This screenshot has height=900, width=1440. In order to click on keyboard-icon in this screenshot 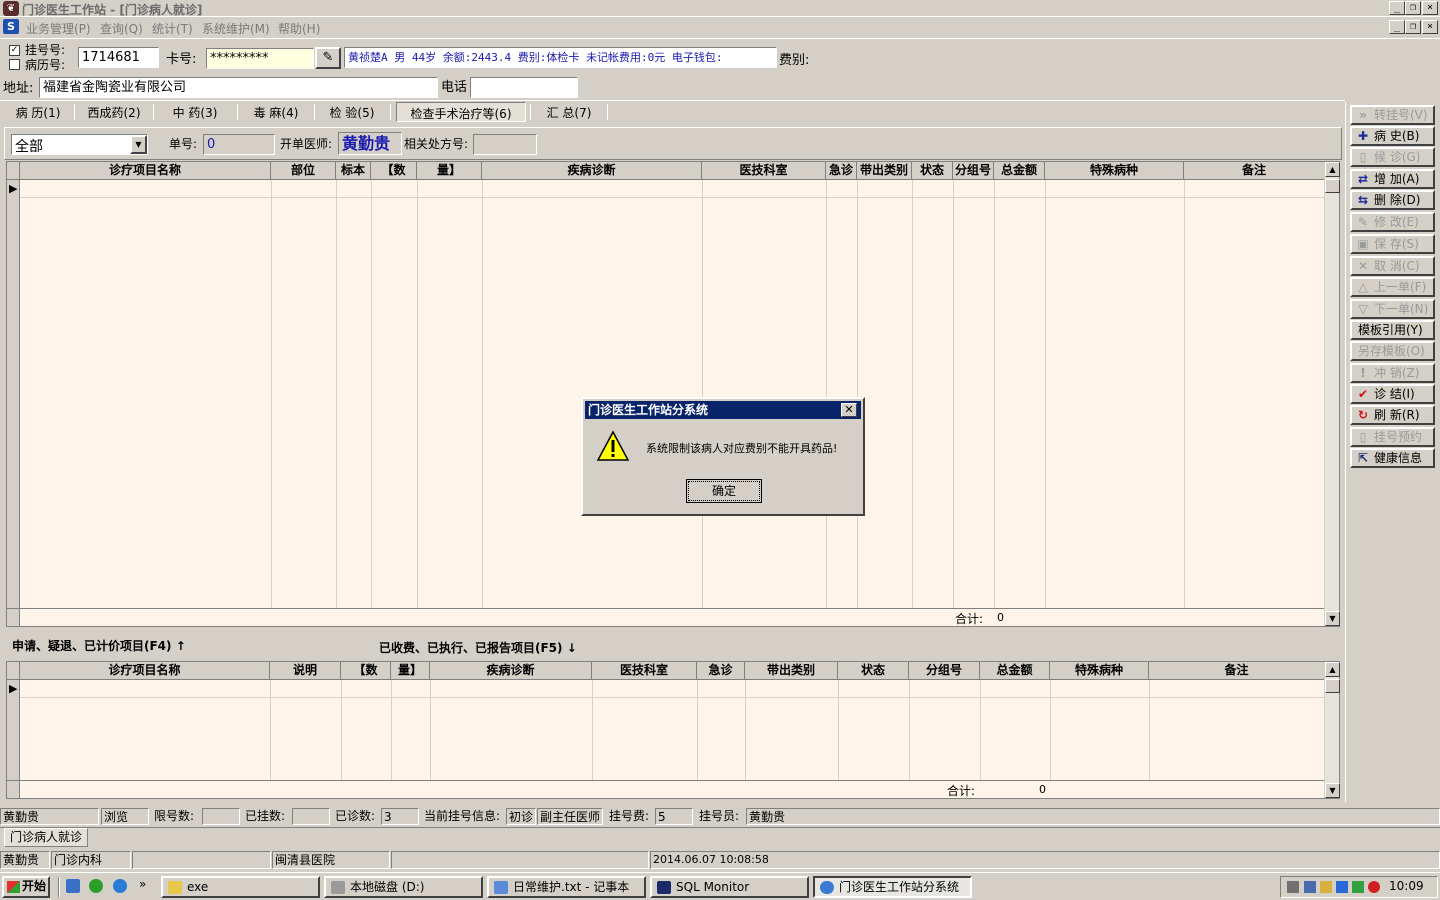, I will do `click(1293, 887)`.